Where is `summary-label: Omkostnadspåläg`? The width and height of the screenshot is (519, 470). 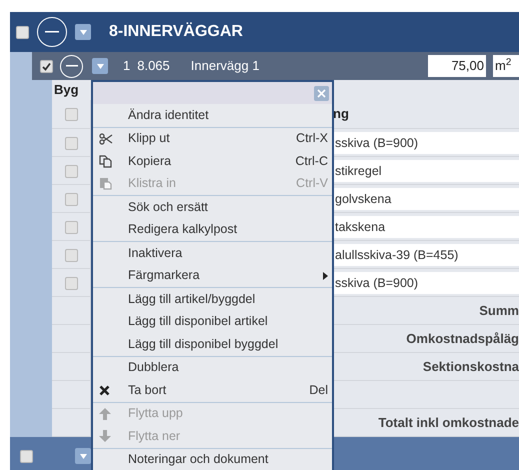 summary-label: Omkostnadspåläg is located at coordinates (462, 339).